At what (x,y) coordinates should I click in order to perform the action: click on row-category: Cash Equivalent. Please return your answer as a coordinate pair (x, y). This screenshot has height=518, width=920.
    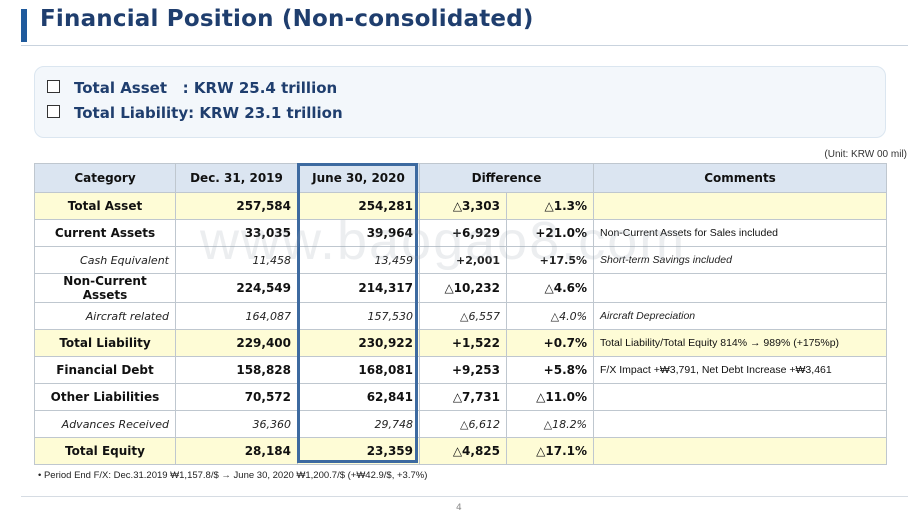
    Looking at the image, I should click on (105, 260).